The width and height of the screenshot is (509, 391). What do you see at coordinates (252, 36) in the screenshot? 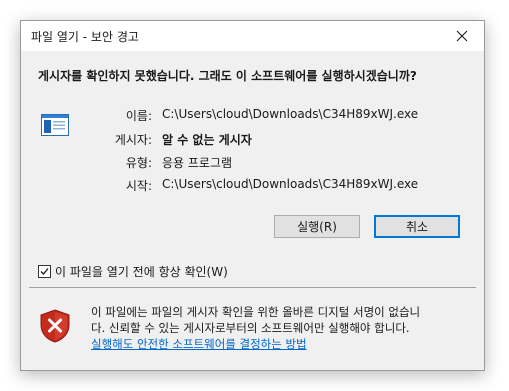
I see `title-bar: 파일 열기 - 보안 경고` at bounding box center [252, 36].